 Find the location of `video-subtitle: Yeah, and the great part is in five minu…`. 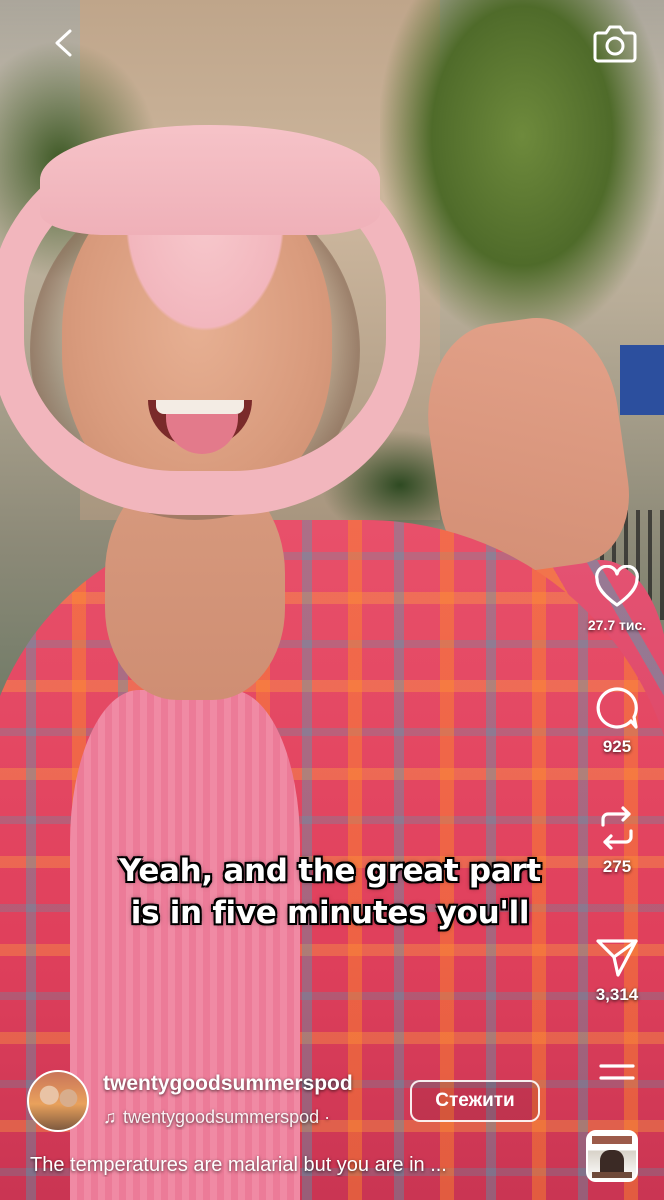

video-subtitle: Yeah, and the great part is in five minu… is located at coordinates (330, 892).